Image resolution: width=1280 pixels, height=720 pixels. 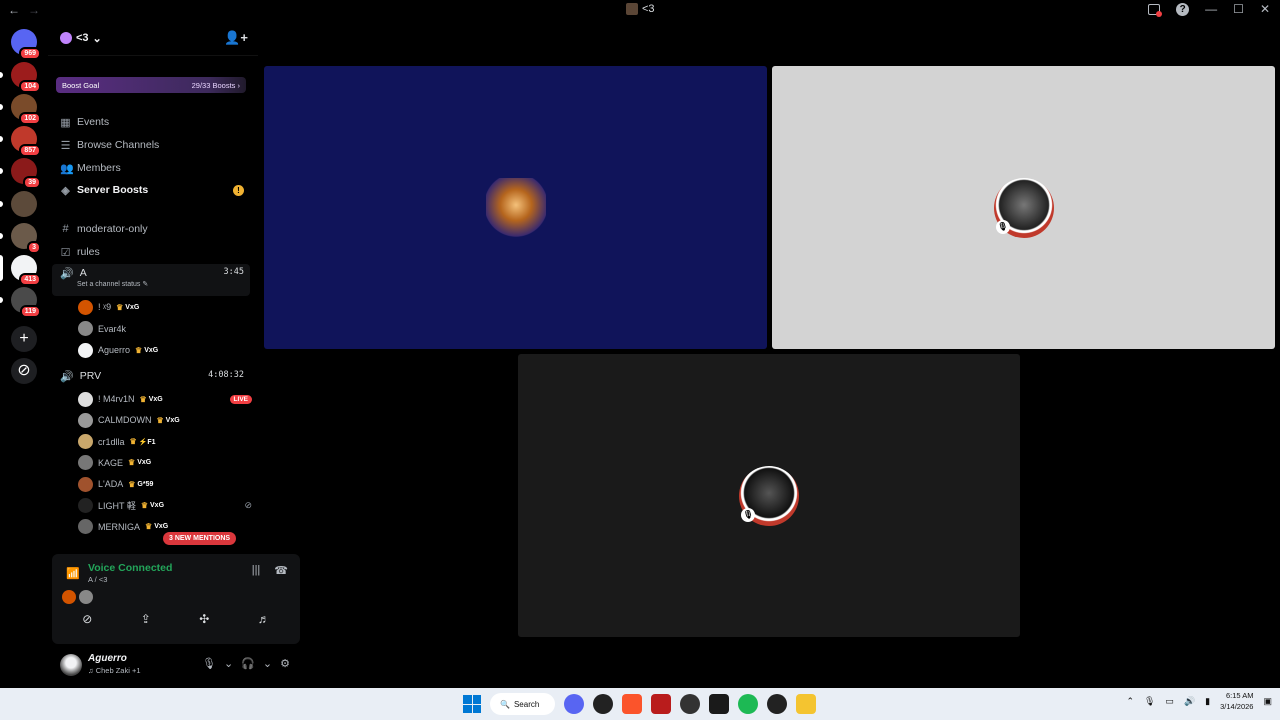 What do you see at coordinates (1189, 701) in the screenshot?
I see `volume-icon: 🔊` at bounding box center [1189, 701].